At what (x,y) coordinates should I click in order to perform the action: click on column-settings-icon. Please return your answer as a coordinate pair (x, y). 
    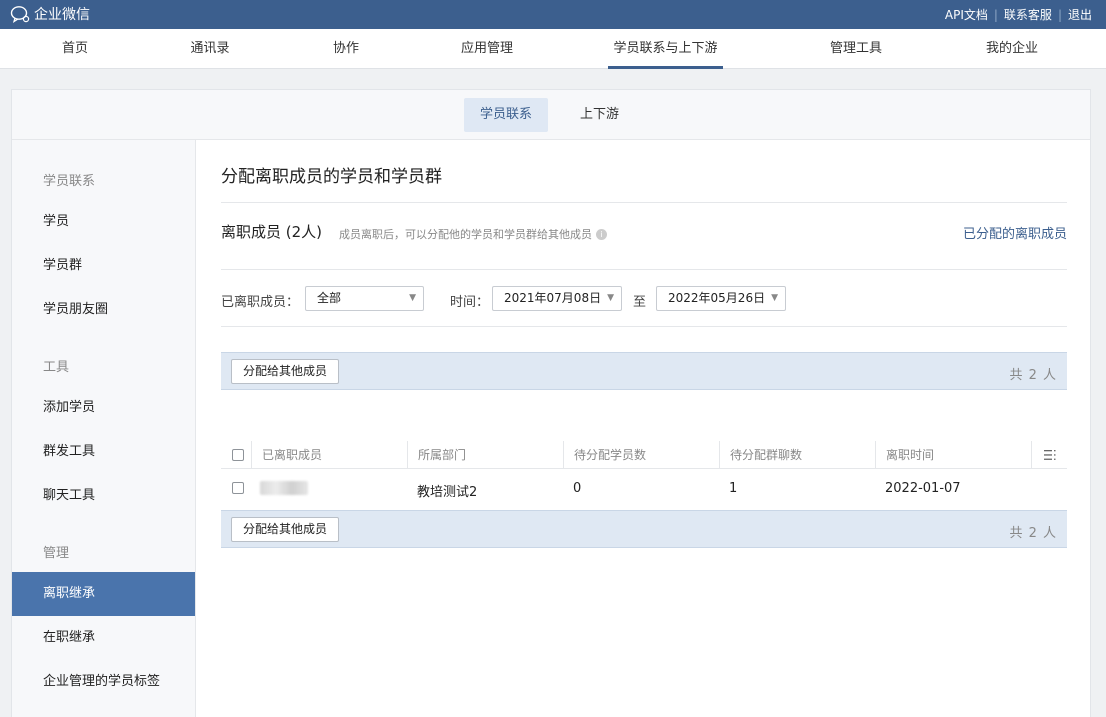
    Looking at the image, I should click on (1050, 455).